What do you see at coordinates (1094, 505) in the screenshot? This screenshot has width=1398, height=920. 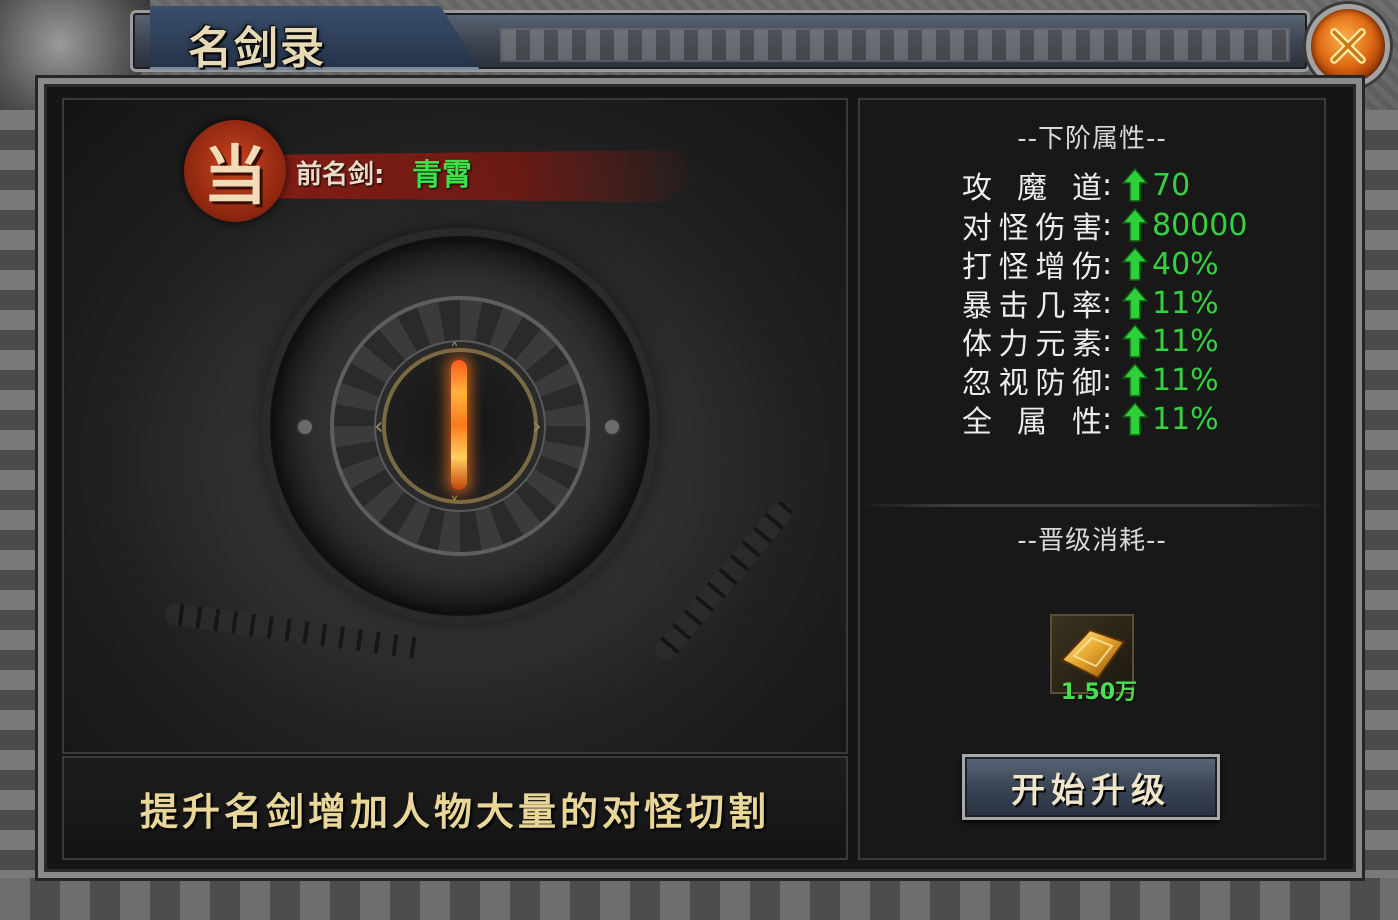 I see `section-divider` at bounding box center [1094, 505].